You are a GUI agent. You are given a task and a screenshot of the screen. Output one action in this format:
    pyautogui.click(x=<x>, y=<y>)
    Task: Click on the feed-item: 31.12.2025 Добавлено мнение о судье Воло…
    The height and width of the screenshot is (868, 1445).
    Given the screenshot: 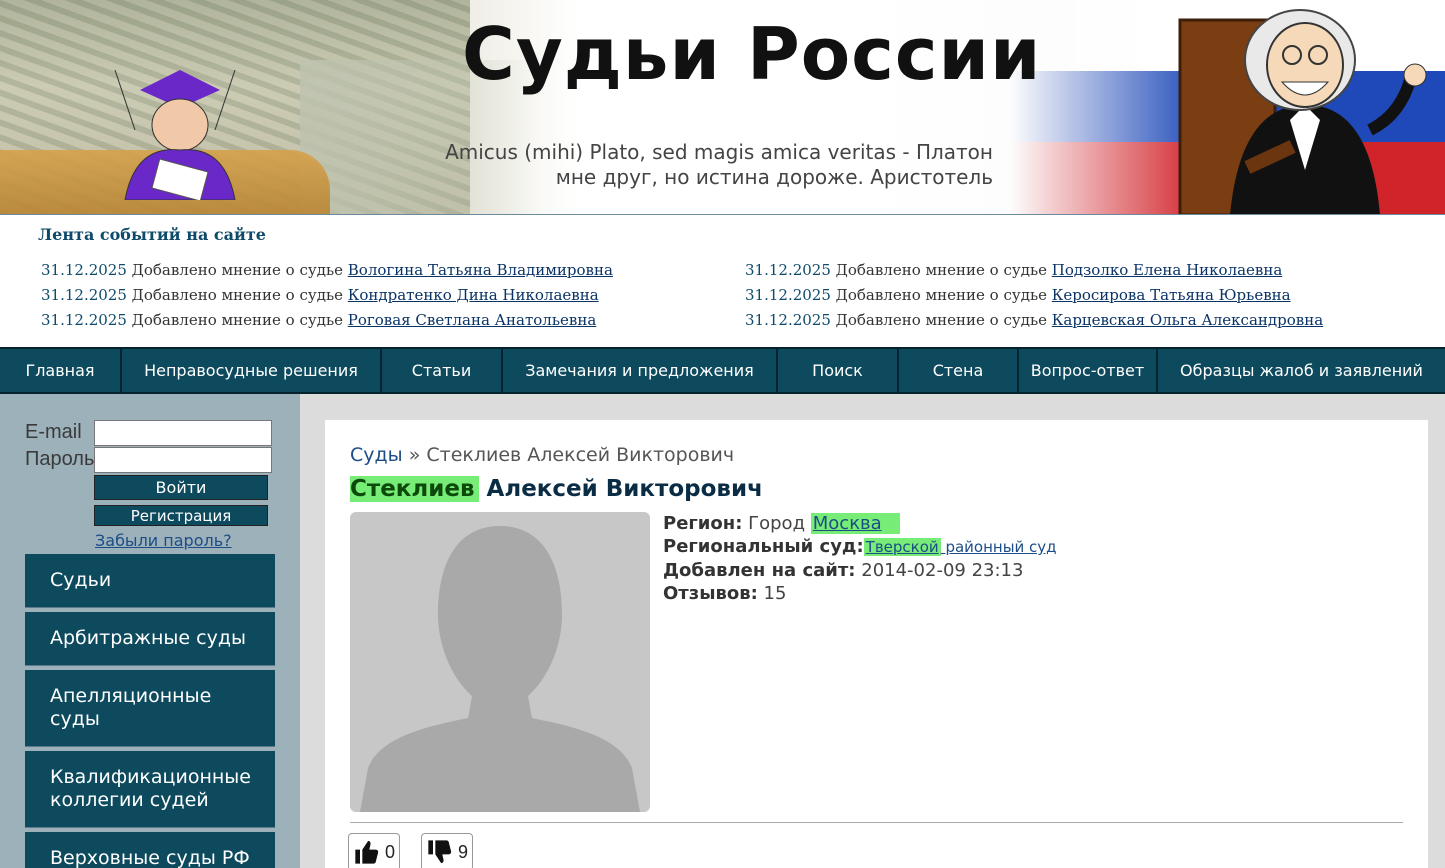 What is the action you would take?
    pyautogui.click(x=327, y=270)
    